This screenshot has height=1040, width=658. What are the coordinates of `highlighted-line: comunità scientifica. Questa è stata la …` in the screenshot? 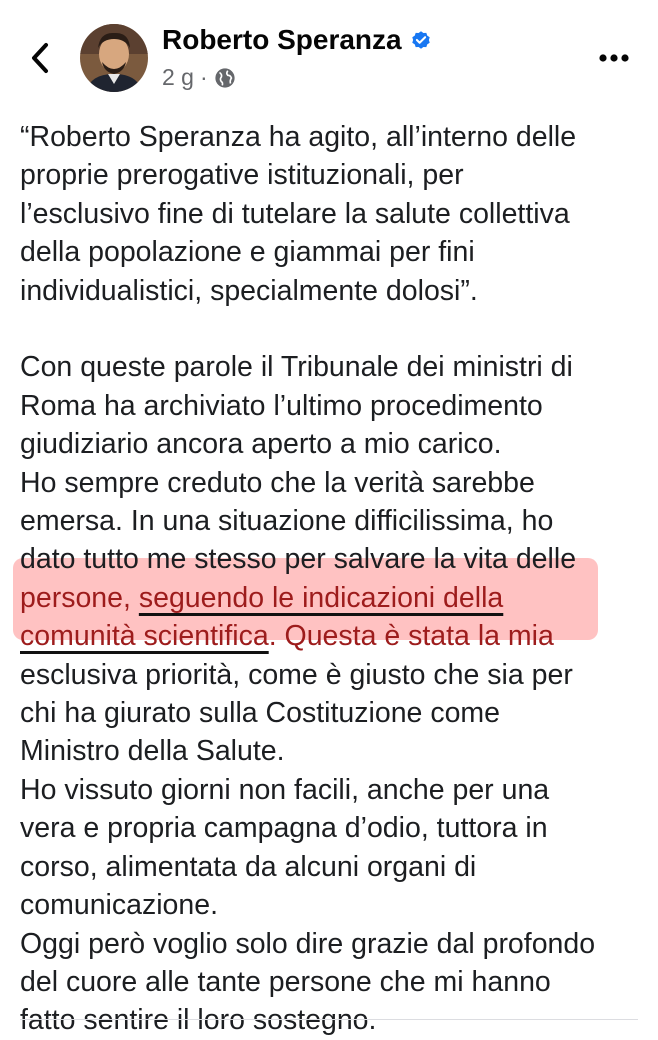 It's located at (330, 636).